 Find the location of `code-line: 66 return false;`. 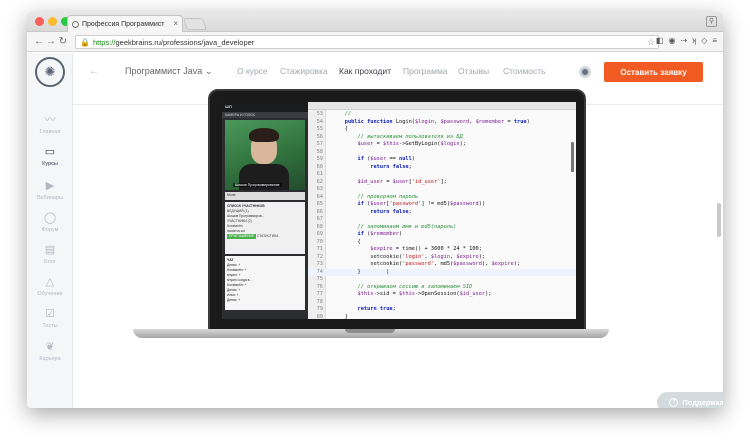

code-line: 66 return false; is located at coordinates (364, 211).